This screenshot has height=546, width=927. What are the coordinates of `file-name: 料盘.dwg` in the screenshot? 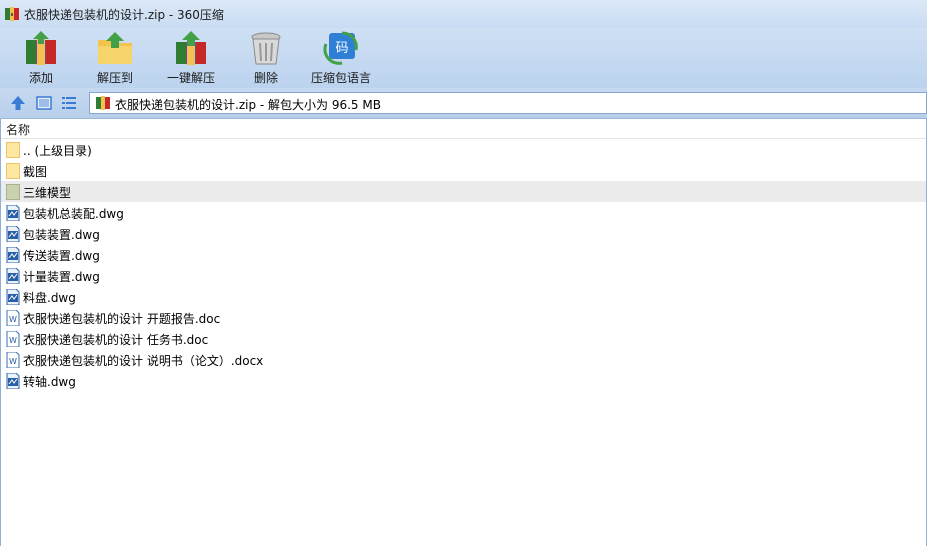 It's located at (49, 298).